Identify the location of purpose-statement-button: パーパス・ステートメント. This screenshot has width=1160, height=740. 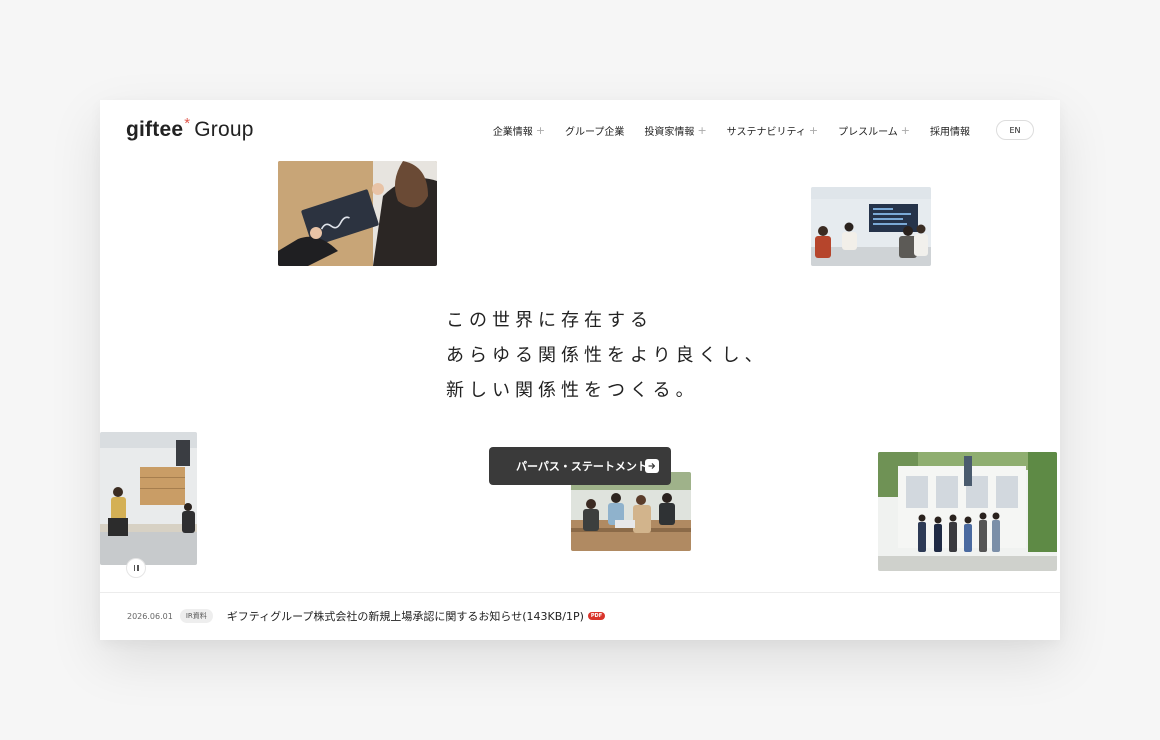
(580, 466).